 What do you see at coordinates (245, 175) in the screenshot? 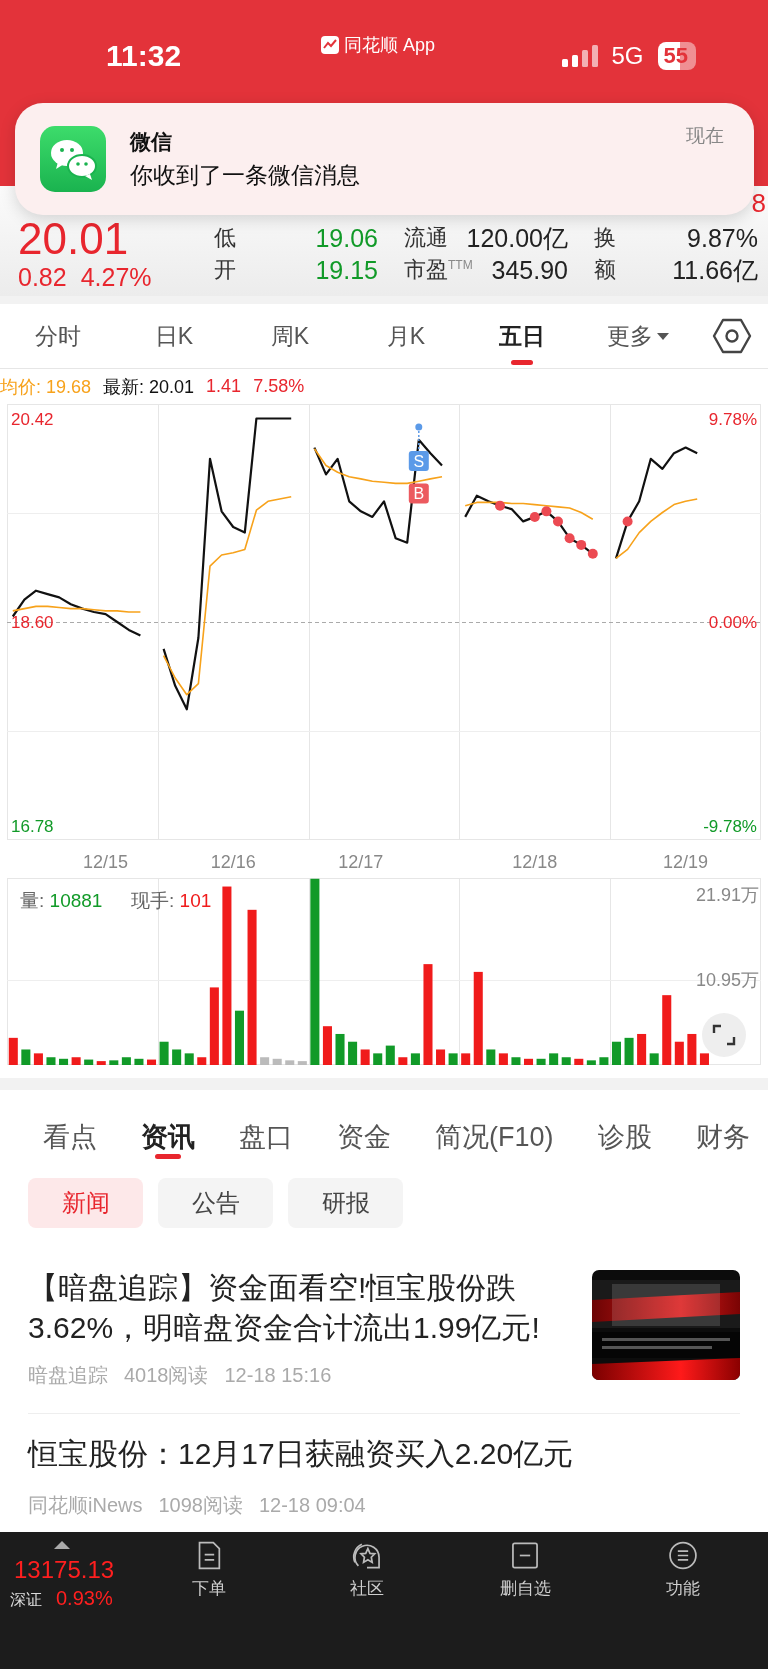
I see `notification-message: 你收到了一条微信消息` at bounding box center [245, 175].